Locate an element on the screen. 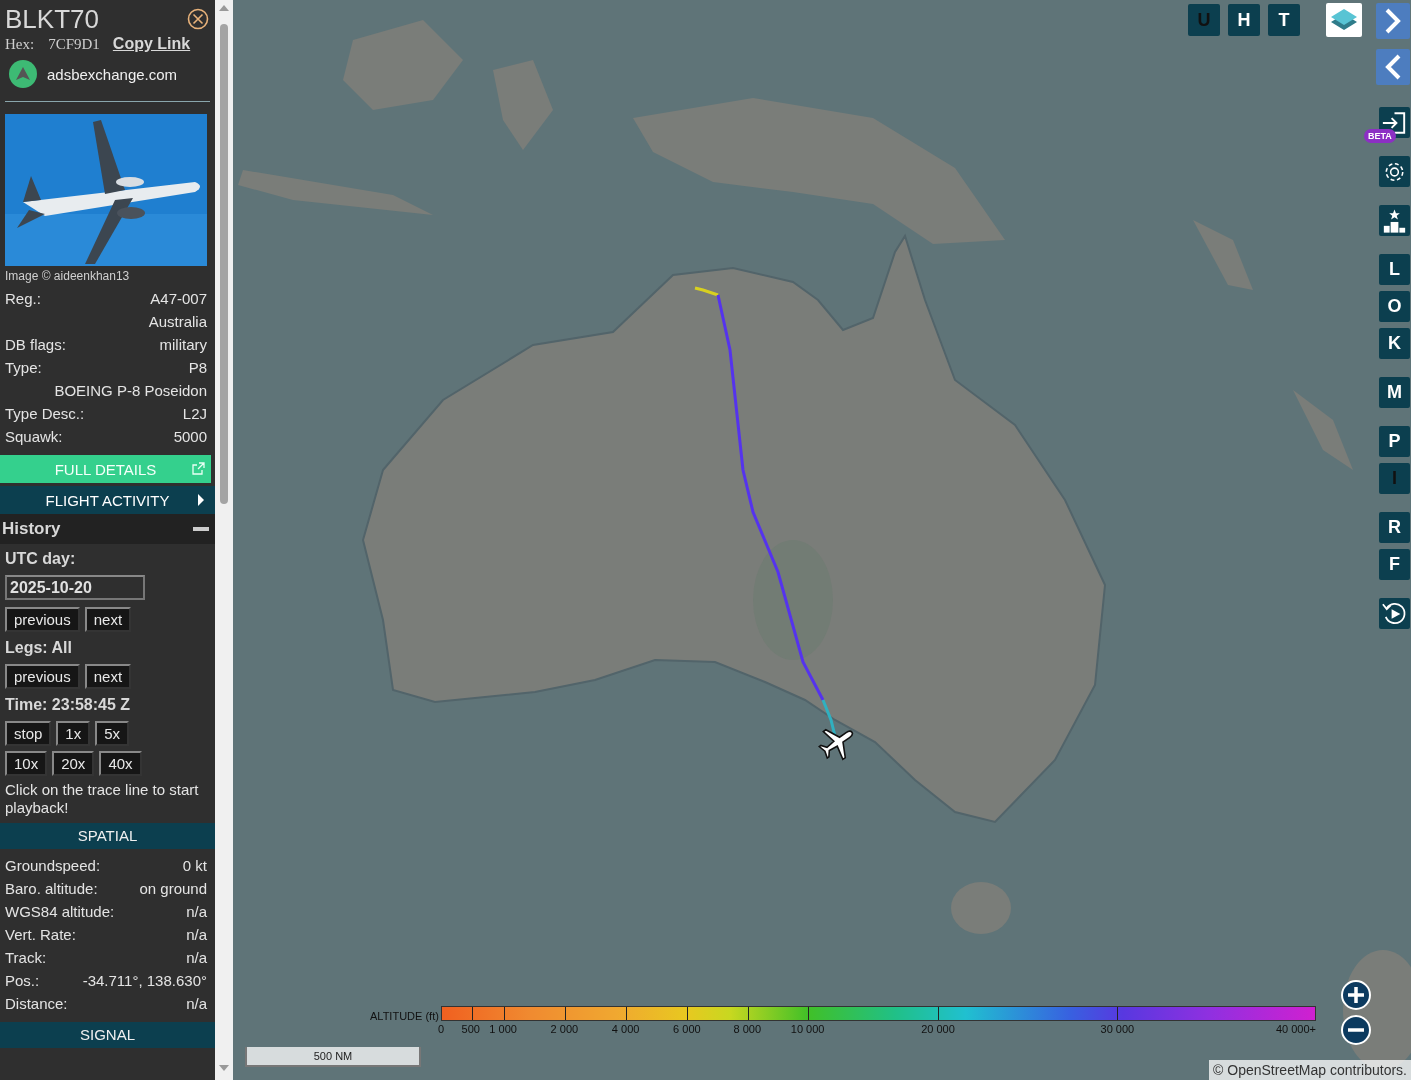 The height and width of the screenshot is (1080, 1411). field-label: WGS84 altitude: is located at coordinates (60, 912).